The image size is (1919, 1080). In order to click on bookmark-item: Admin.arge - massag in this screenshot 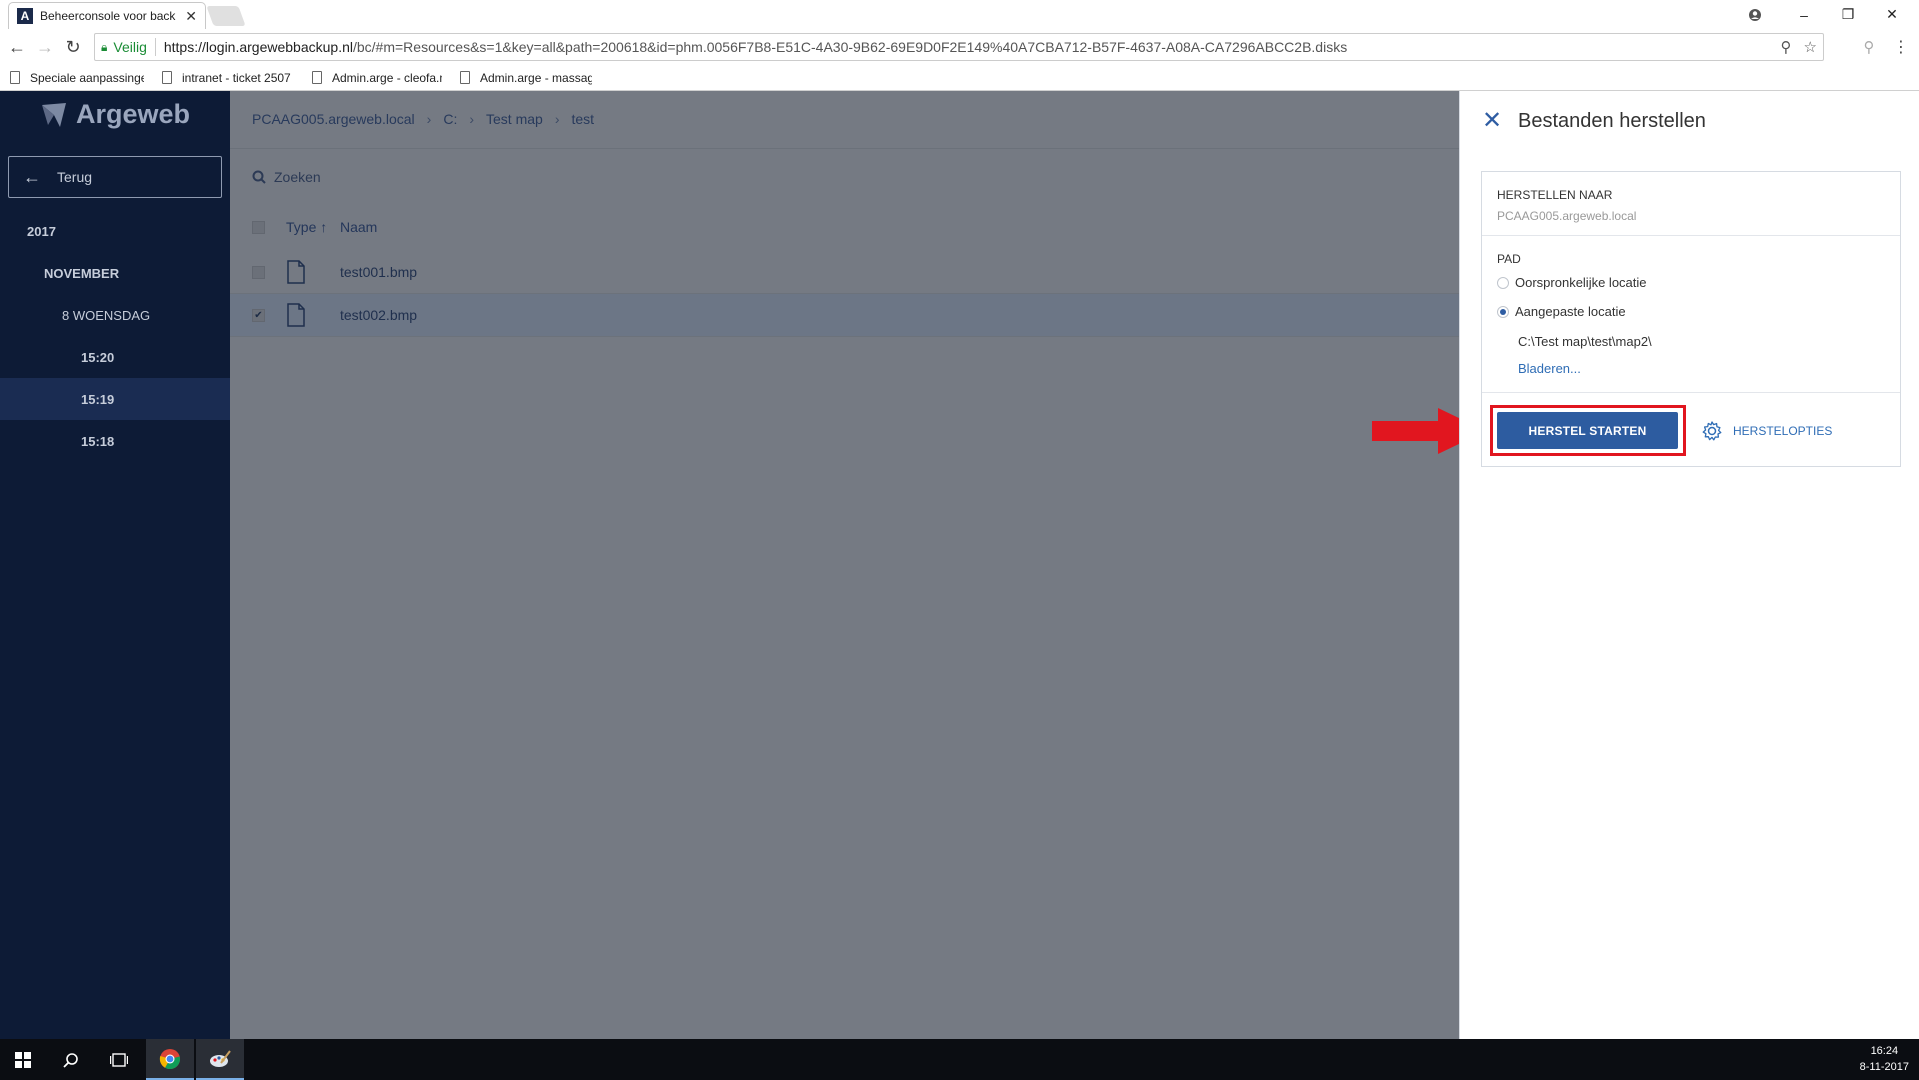, I will do `click(526, 78)`.